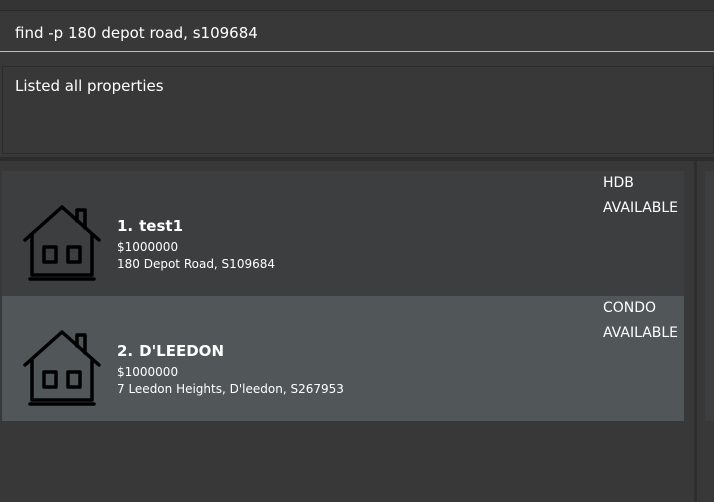 The height and width of the screenshot is (502, 714). I want to click on command-box: find -p 180 depot road, s109684, so click(357, 32).